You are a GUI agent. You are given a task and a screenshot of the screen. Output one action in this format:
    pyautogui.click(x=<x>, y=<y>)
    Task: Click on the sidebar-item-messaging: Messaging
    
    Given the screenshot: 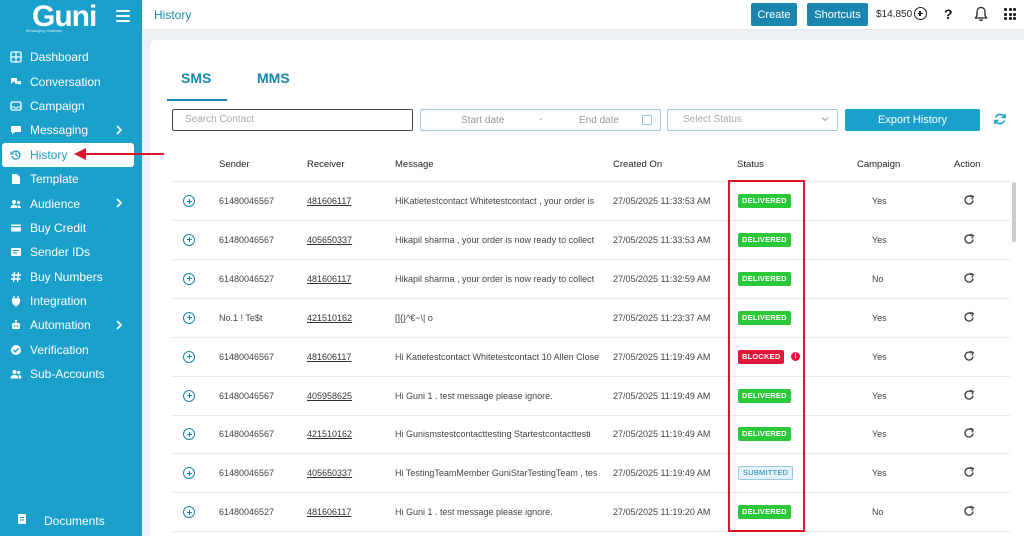 What is the action you would take?
    pyautogui.click(x=71, y=130)
    